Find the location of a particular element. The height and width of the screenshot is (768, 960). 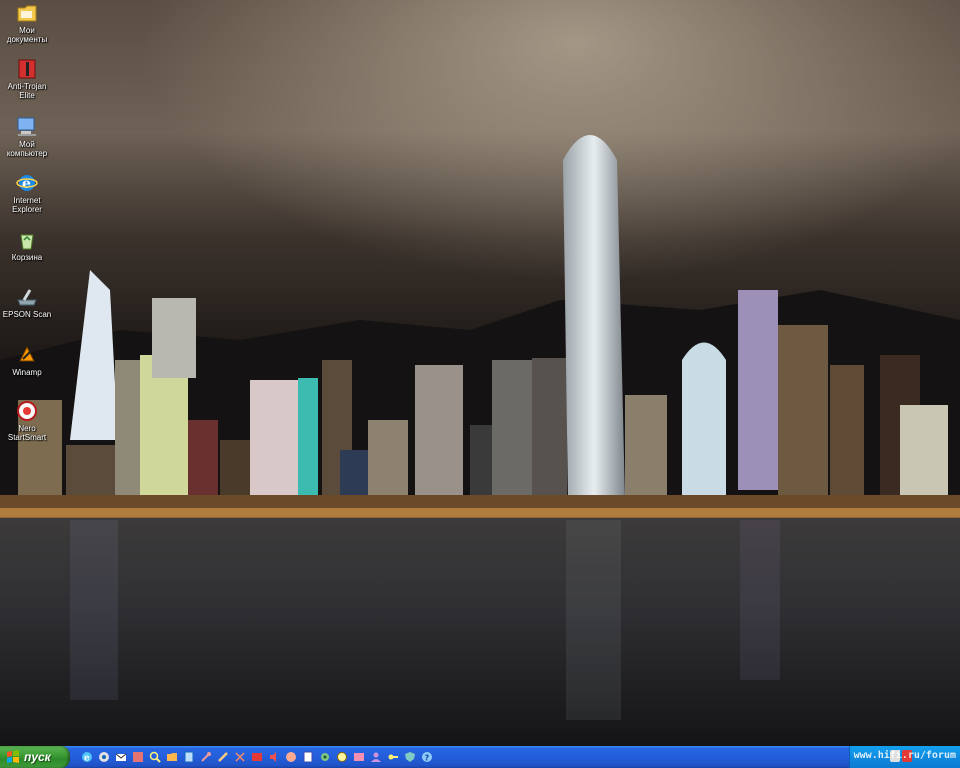

recycle-bin-icon is located at coordinates (27, 240).